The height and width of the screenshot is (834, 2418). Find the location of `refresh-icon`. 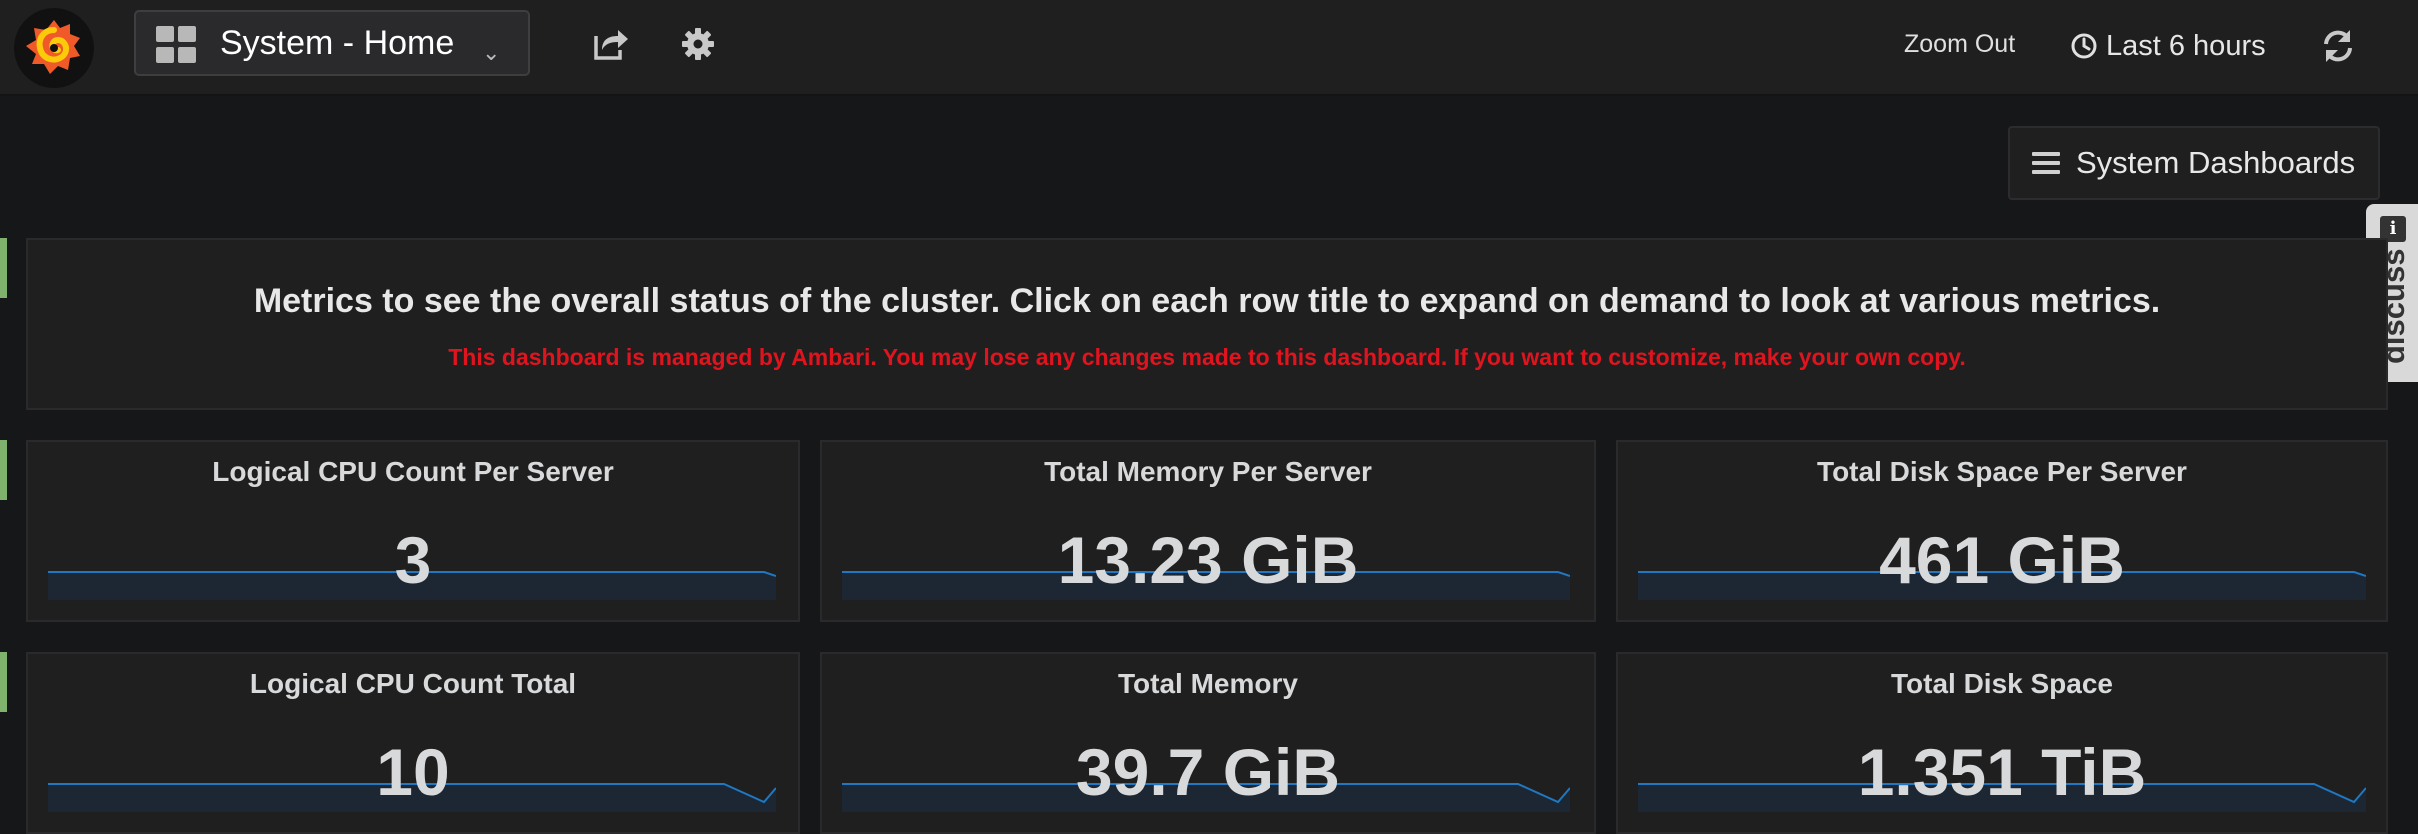

refresh-icon is located at coordinates (2338, 46).